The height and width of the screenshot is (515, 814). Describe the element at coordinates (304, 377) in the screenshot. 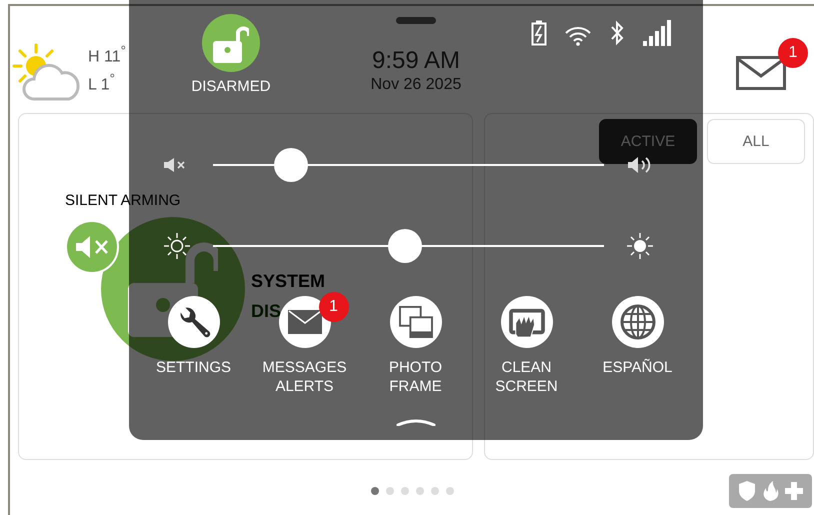

I see `shortcut-label: MESSAGES ALERTS` at that location.